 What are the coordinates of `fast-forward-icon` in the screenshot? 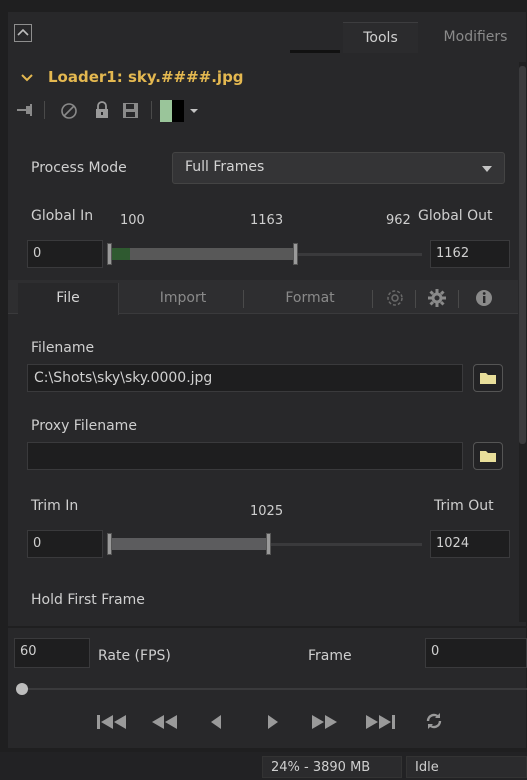 It's located at (325, 724).